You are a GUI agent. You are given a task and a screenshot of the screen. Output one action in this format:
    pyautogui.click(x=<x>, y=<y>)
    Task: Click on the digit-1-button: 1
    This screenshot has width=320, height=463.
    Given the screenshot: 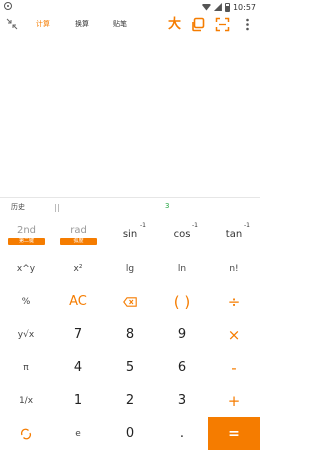 What is the action you would take?
    pyautogui.click(x=78, y=400)
    